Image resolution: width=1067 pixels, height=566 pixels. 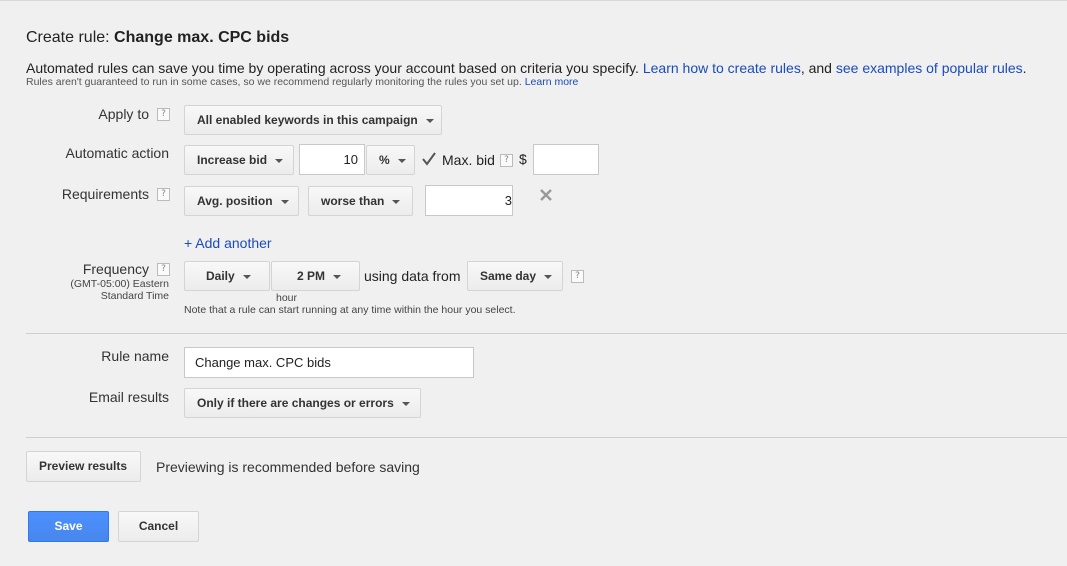 I want to click on rule-name-label-text: Rule name, so click(x=135, y=356).